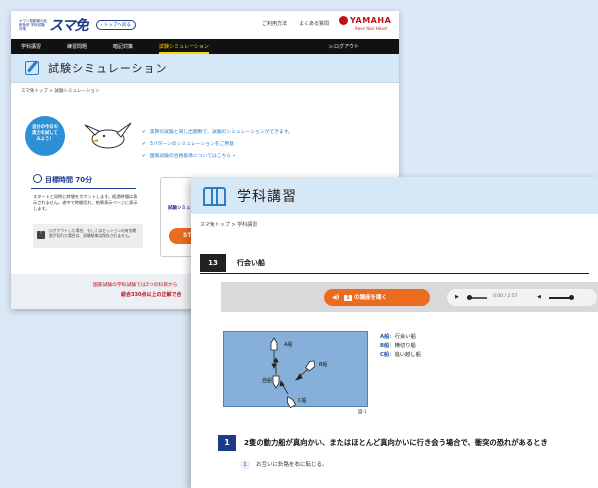 The image size is (598, 488). I want to click on label-c: C船, so click(302, 400).